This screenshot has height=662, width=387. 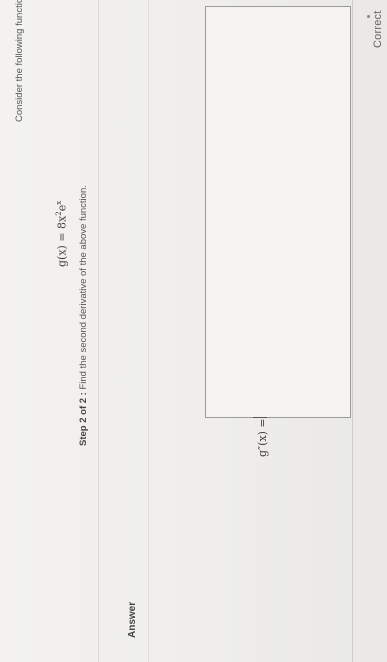 I want to click on step-label: Step 2 of 2 :, so click(x=83, y=419).